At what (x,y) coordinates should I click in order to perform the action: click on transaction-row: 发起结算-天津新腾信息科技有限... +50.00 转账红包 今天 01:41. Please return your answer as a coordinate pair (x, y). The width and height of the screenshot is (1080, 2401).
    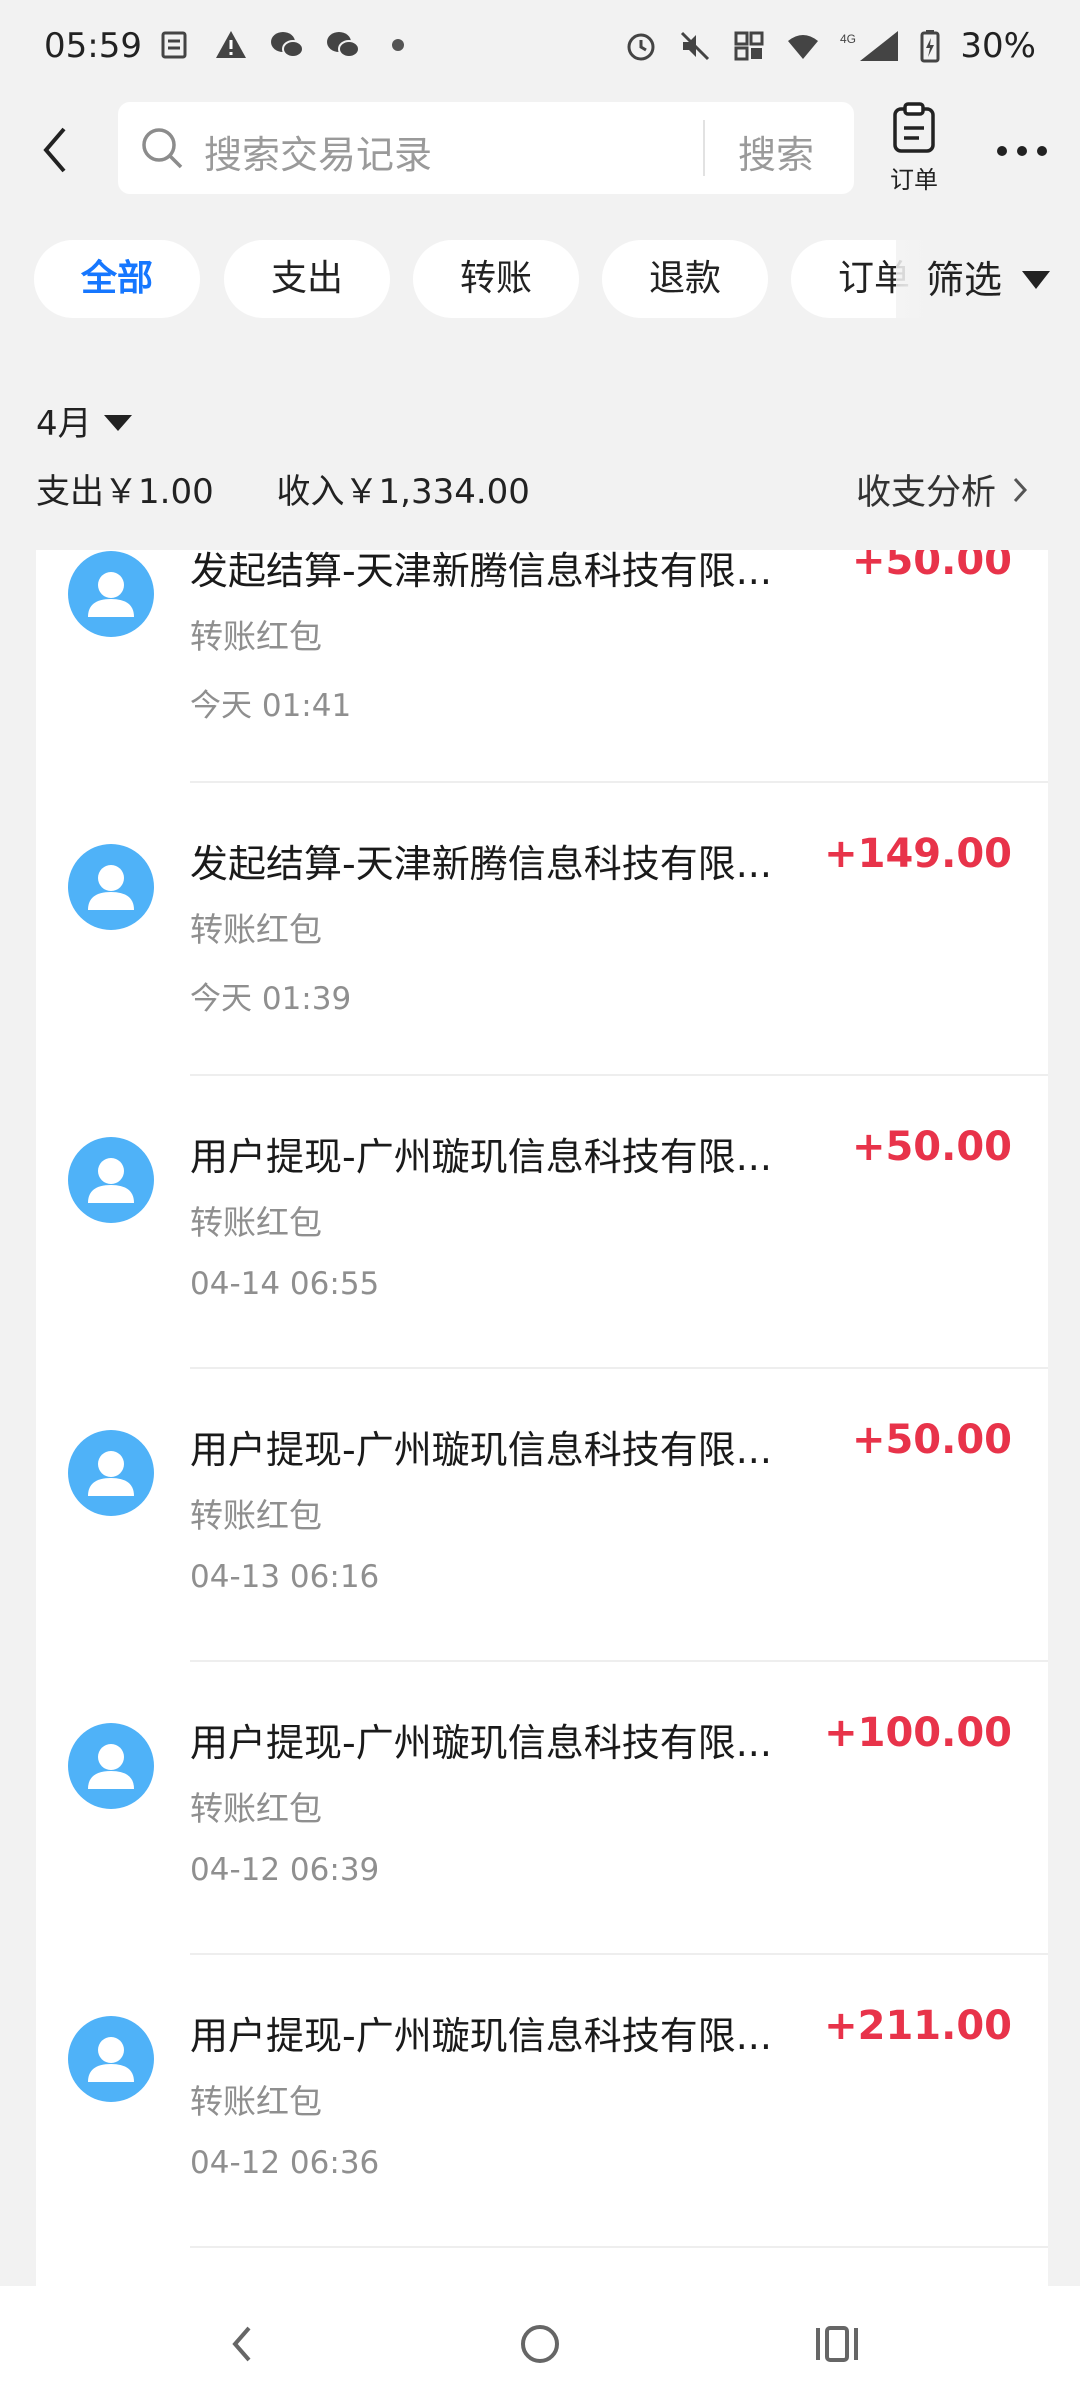
    Looking at the image, I should click on (542, 685).